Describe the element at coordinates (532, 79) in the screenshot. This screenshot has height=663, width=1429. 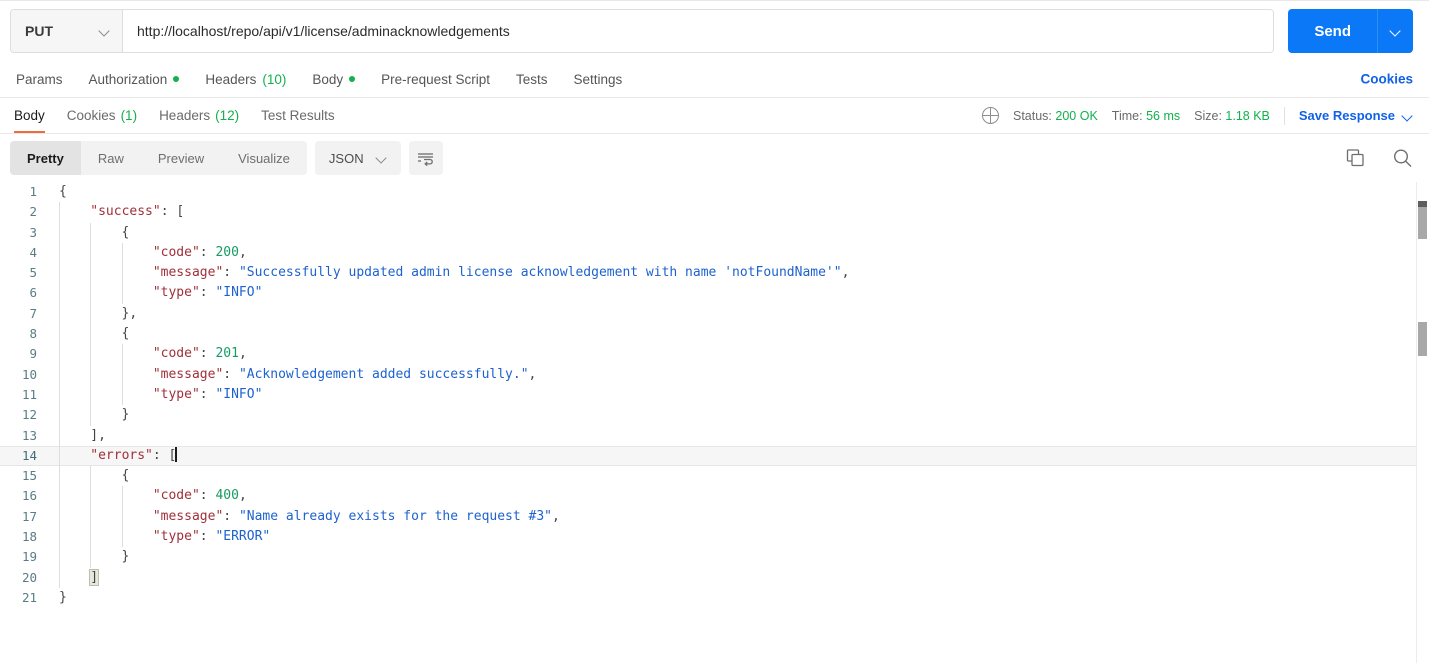
I see `request-tab-tests: Tests` at that location.